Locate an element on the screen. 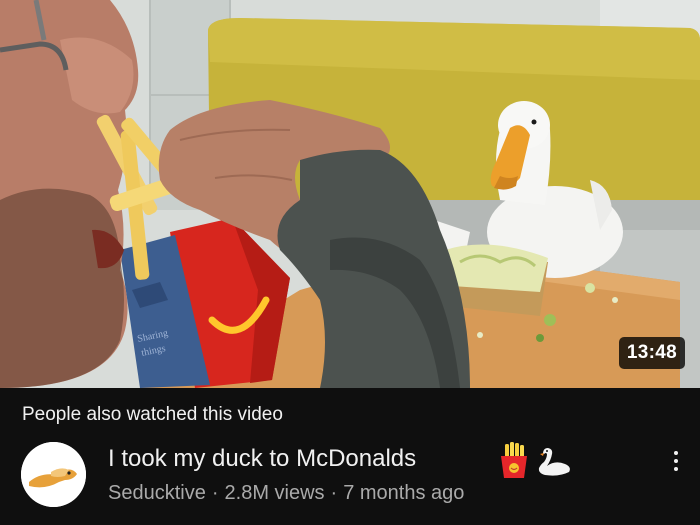 Image resolution: width=700 pixels, height=525 pixels. section-heading: People also watched this video is located at coordinates (152, 414).